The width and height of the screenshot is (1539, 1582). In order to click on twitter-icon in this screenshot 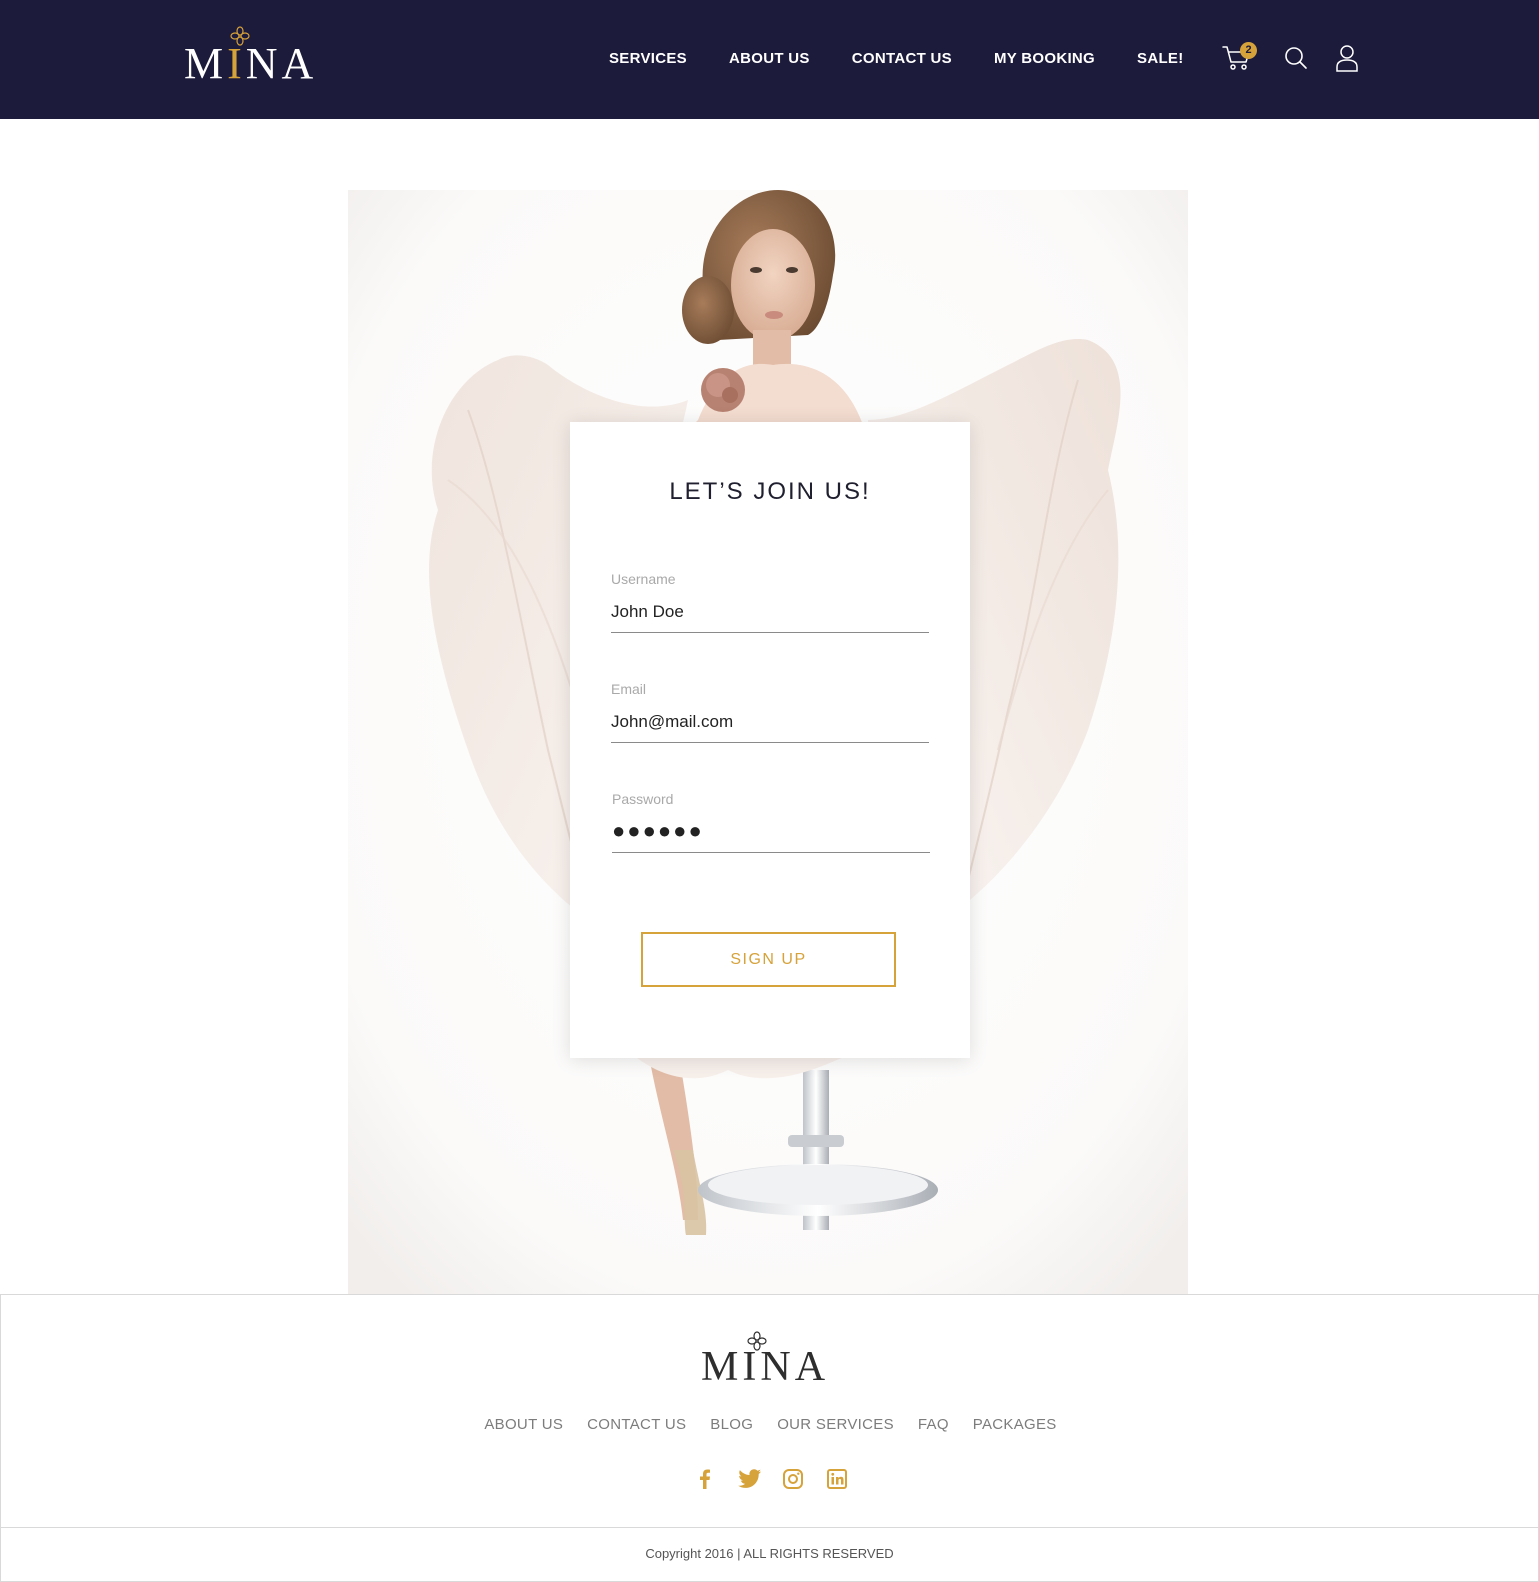, I will do `click(749, 1479)`.